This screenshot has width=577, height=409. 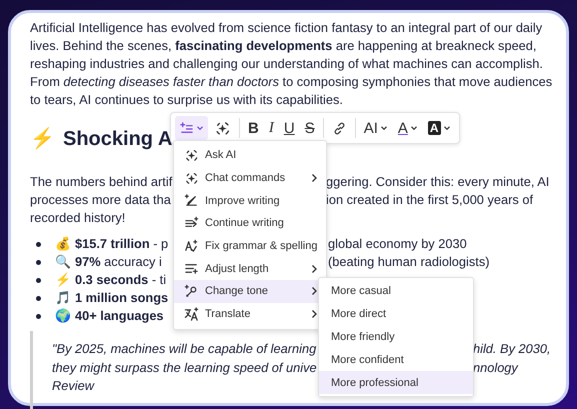 What do you see at coordinates (250, 178) in the screenshot?
I see `menu-item: Chat commands` at bounding box center [250, 178].